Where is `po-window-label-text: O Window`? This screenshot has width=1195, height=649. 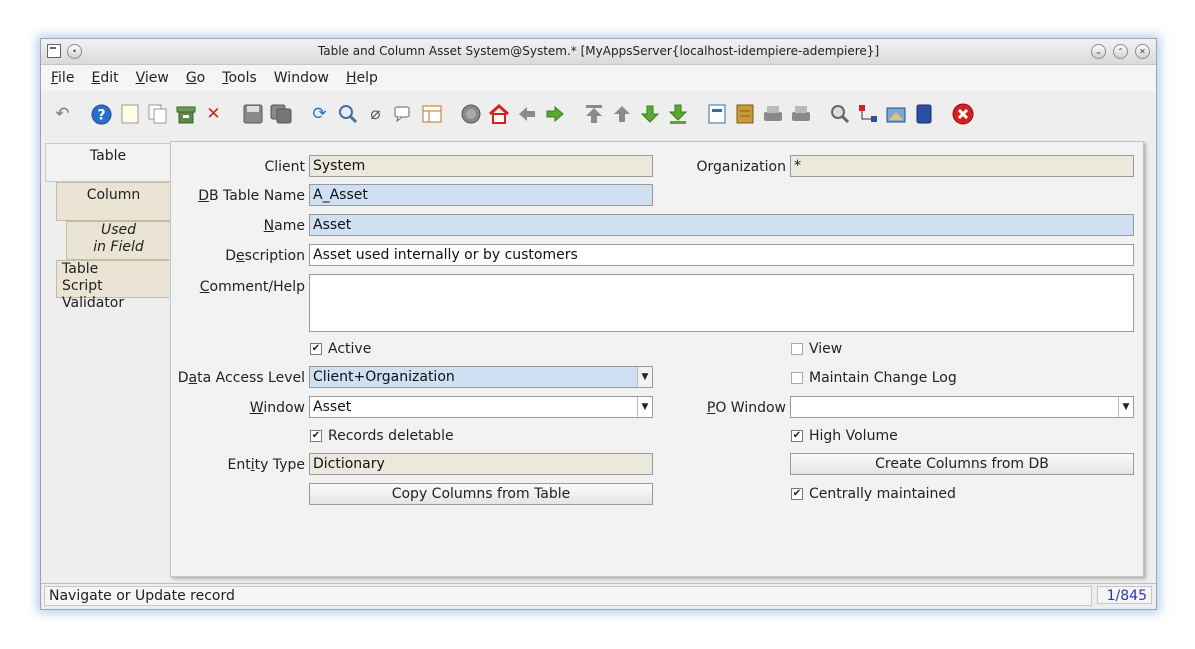 po-window-label-text: O Window is located at coordinates (750, 408).